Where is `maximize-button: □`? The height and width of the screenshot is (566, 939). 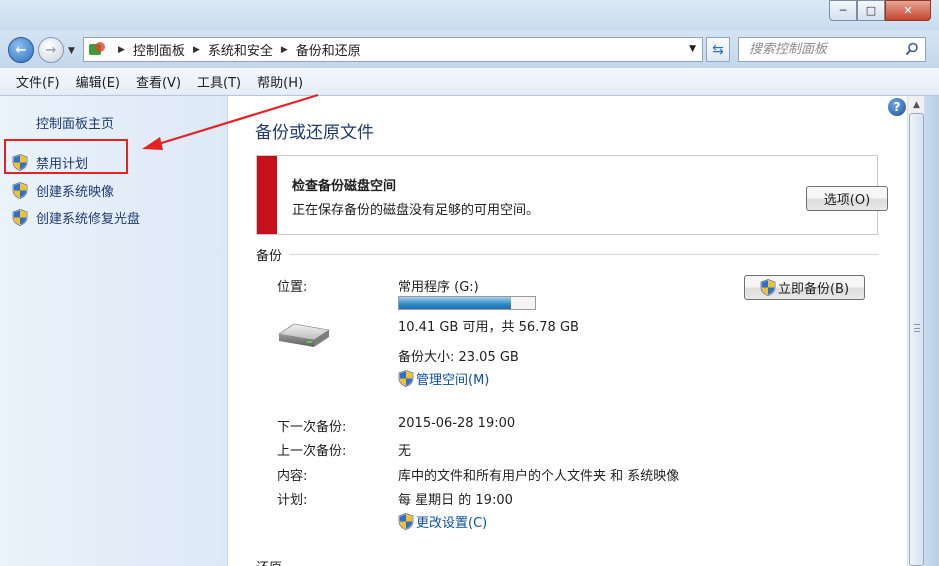
maximize-button: □ is located at coordinates (871, 10).